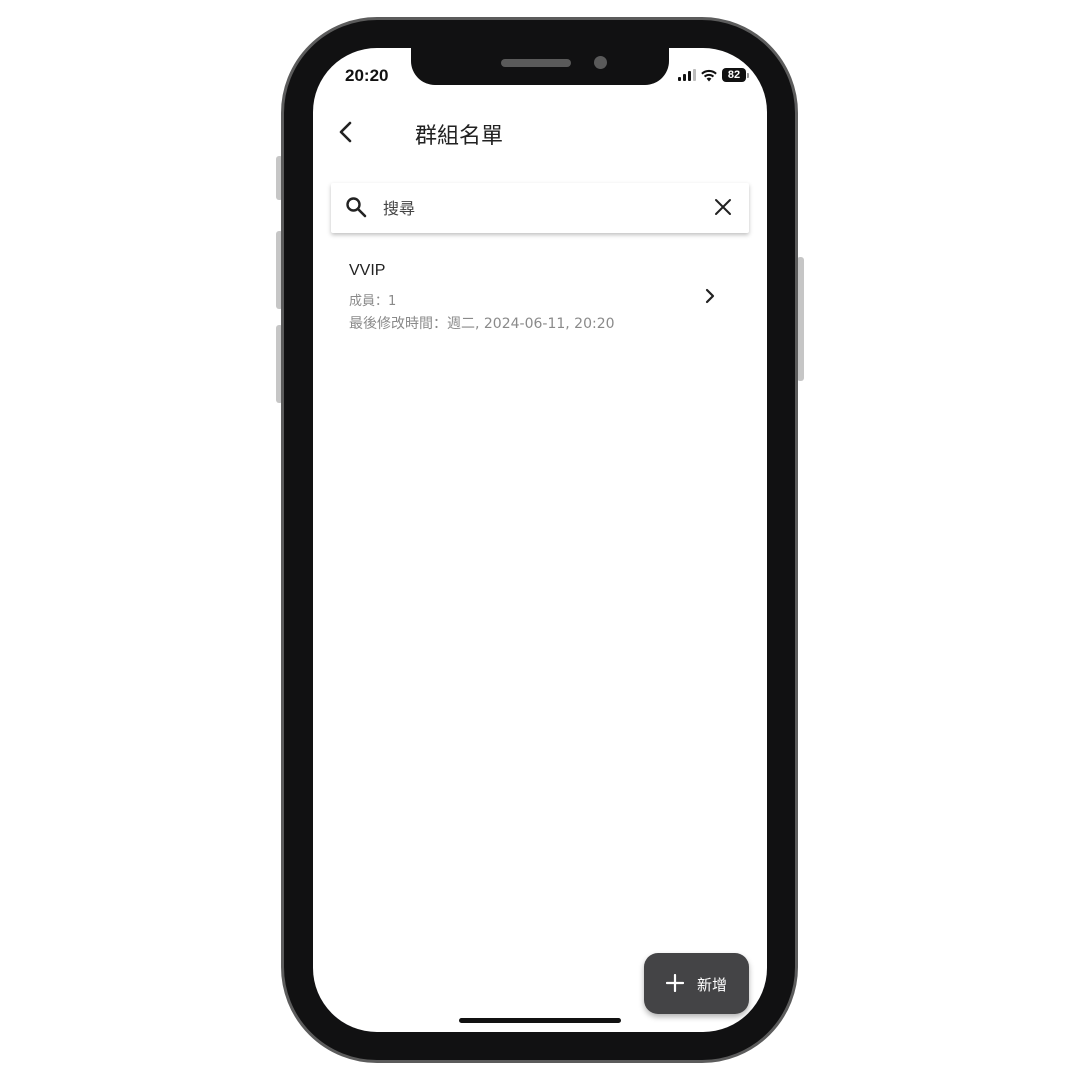  What do you see at coordinates (367, 75) in the screenshot?
I see `status-time: 20:20` at bounding box center [367, 75].